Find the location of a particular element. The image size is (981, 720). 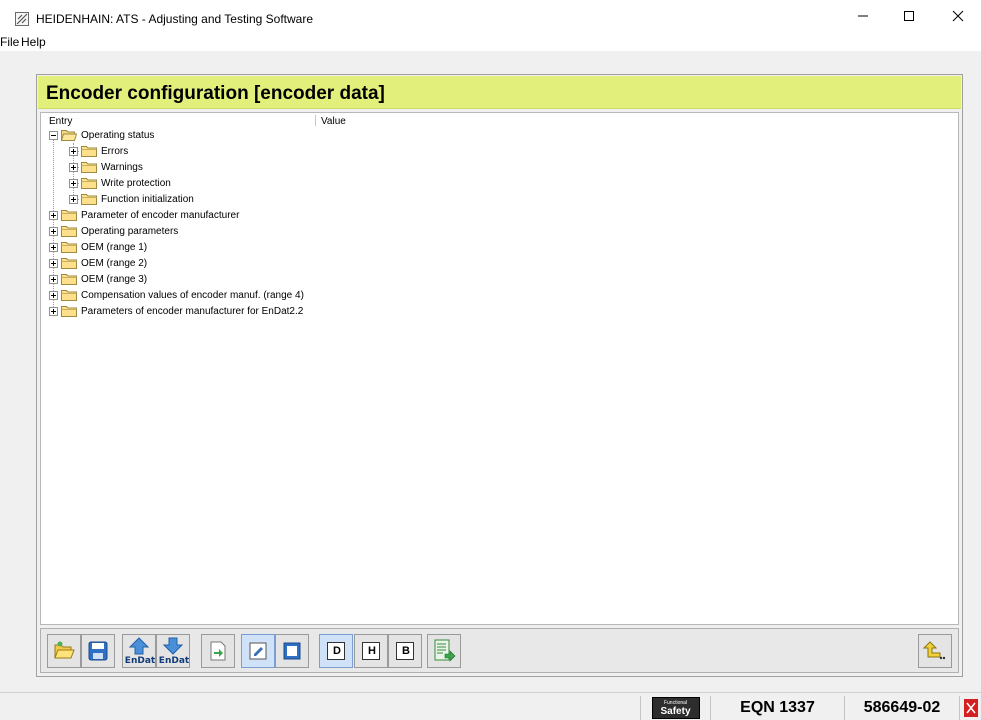

tree-node-label: Operating parameters is located at coordinates (130, 231).